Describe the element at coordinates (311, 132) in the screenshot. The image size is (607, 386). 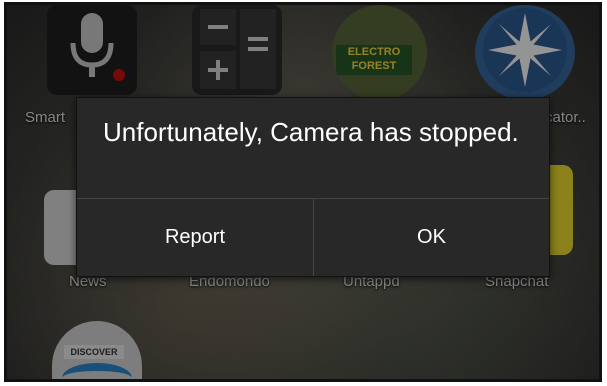
I see `dialog-message: Unfortunately, Camera has stopped.` at that location.